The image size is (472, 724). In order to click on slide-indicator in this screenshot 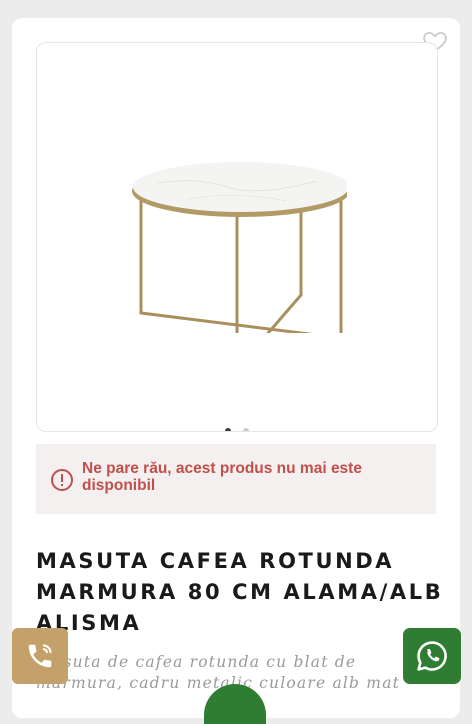, I will do `click(237, 426)`.